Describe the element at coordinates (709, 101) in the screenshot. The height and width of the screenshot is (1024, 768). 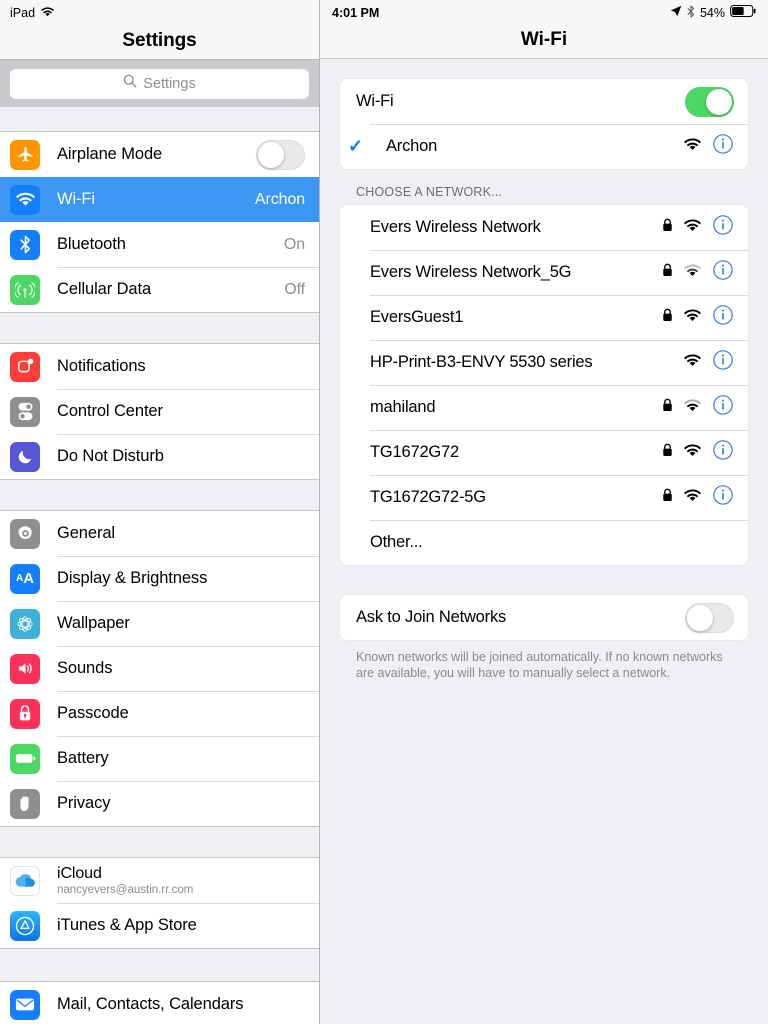
I see `wifi-toggle` at that location.